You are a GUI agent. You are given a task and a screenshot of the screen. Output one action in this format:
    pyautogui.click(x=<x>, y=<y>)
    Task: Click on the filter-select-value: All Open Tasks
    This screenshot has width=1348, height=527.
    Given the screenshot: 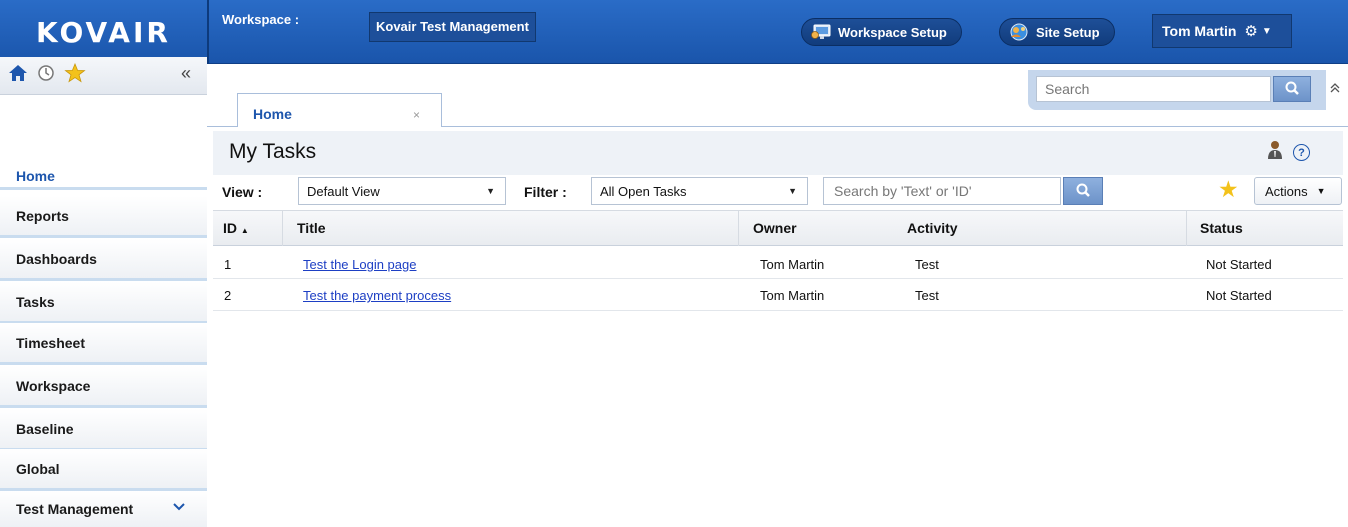 What is the action you would take?
    pyautogui.click(x=643, y=191)
    